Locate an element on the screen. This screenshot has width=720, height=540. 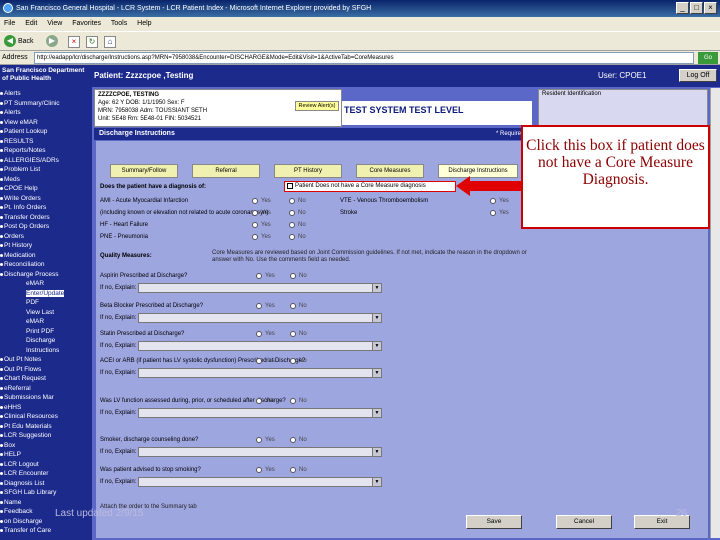
sidebar-item: RESULTS is located at coordinates (19, 141).